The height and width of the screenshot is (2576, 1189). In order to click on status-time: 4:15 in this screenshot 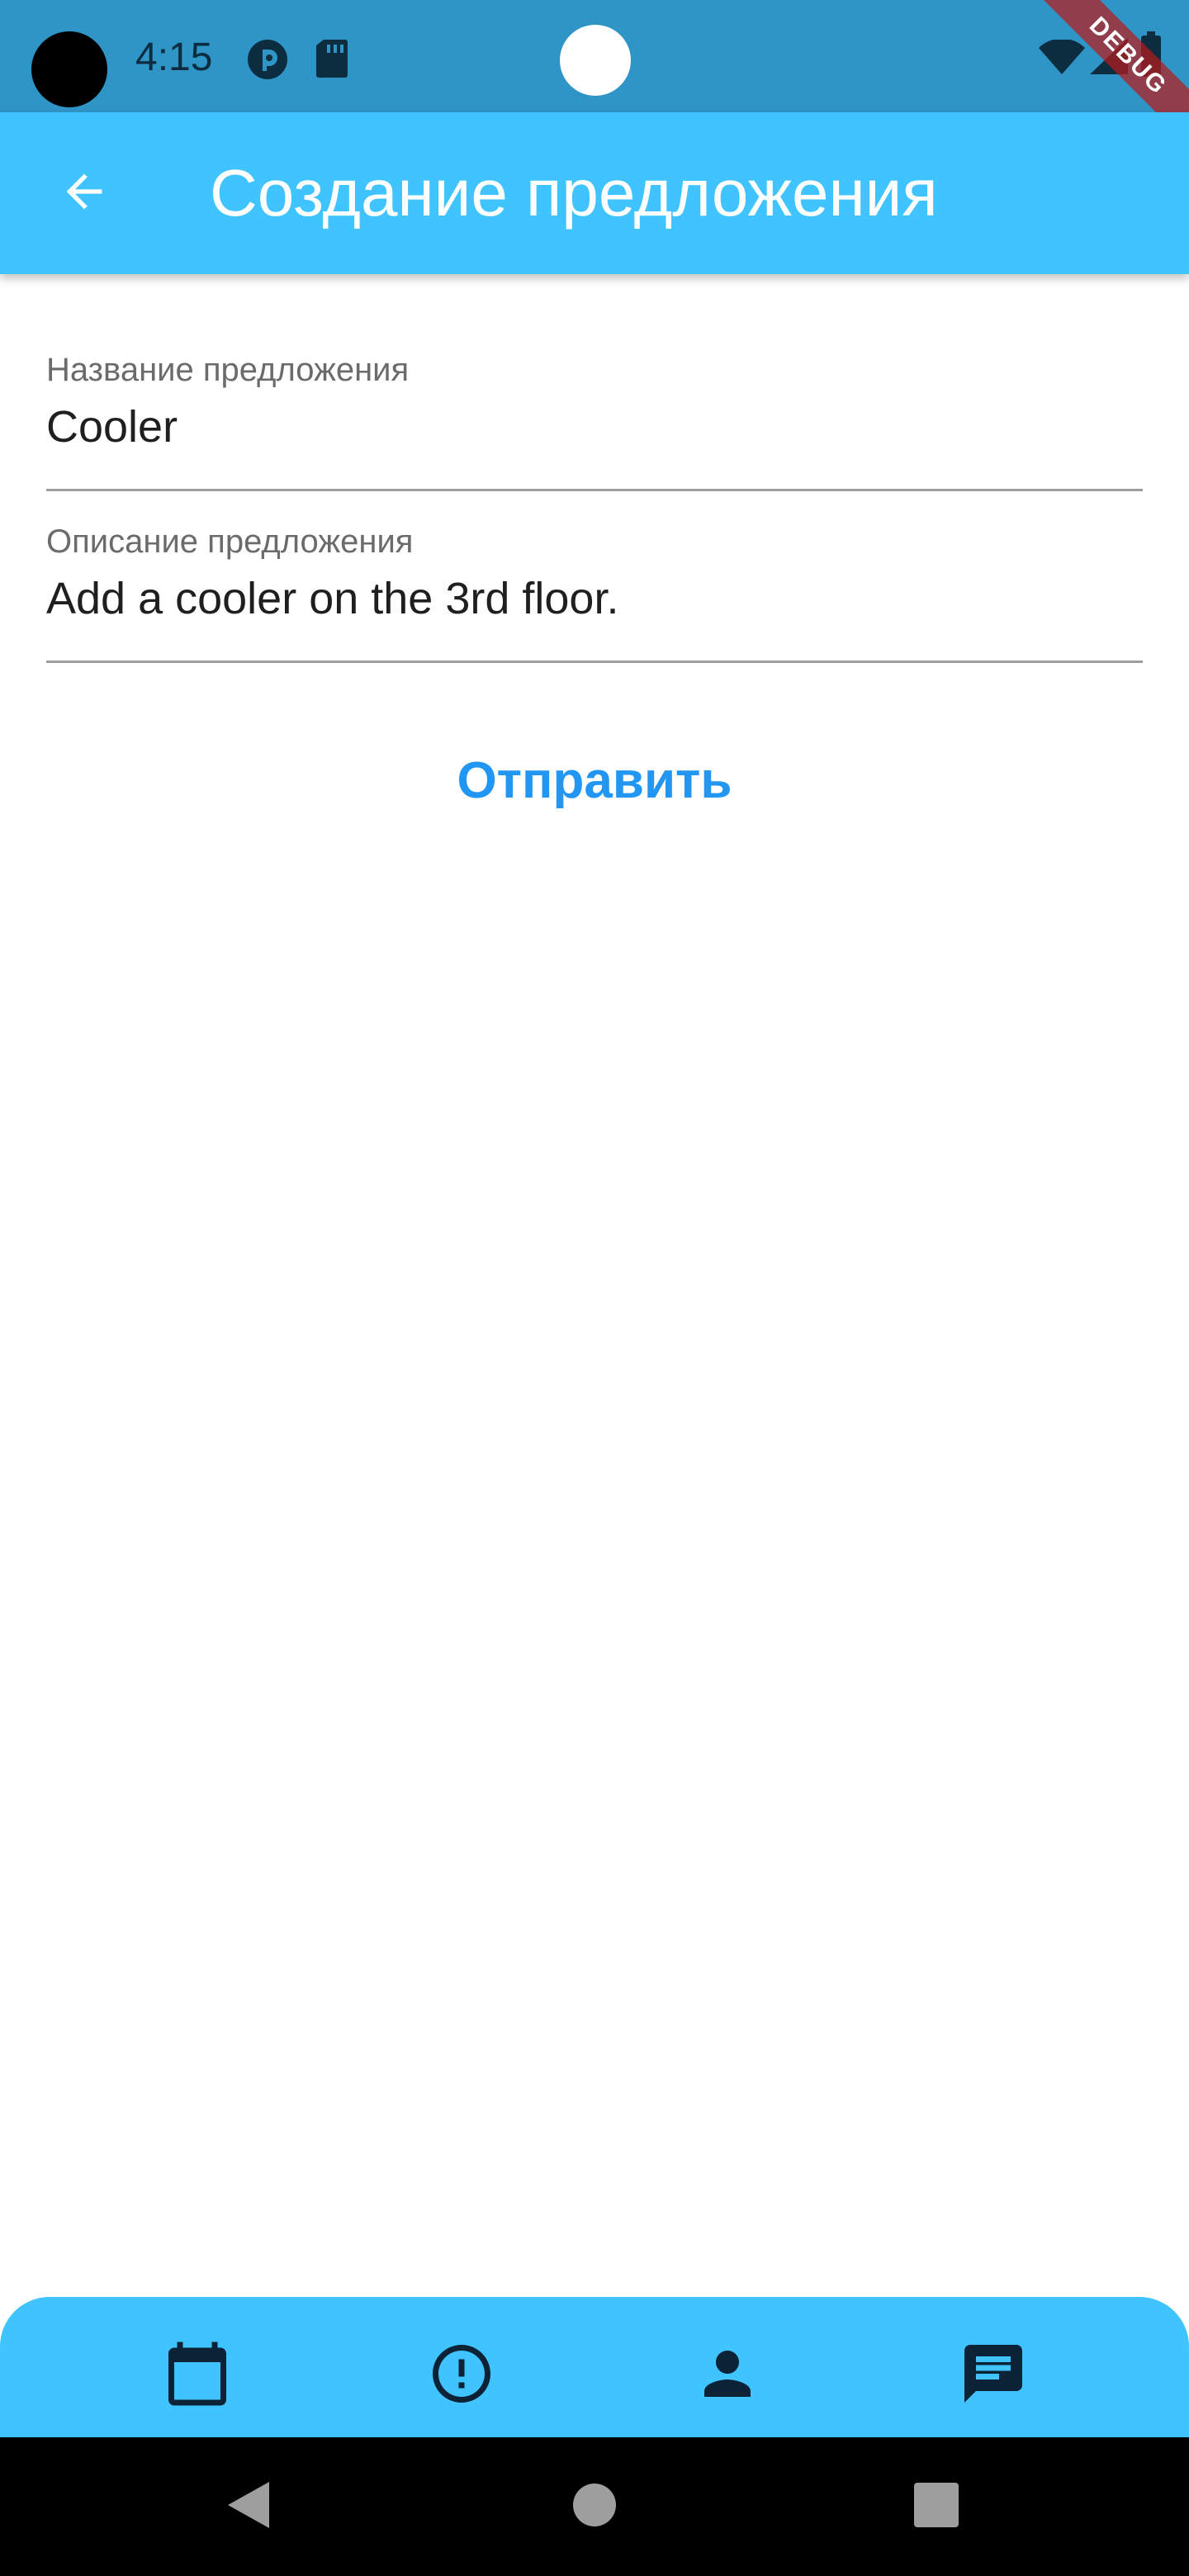, I will do `click(174, 57)`.